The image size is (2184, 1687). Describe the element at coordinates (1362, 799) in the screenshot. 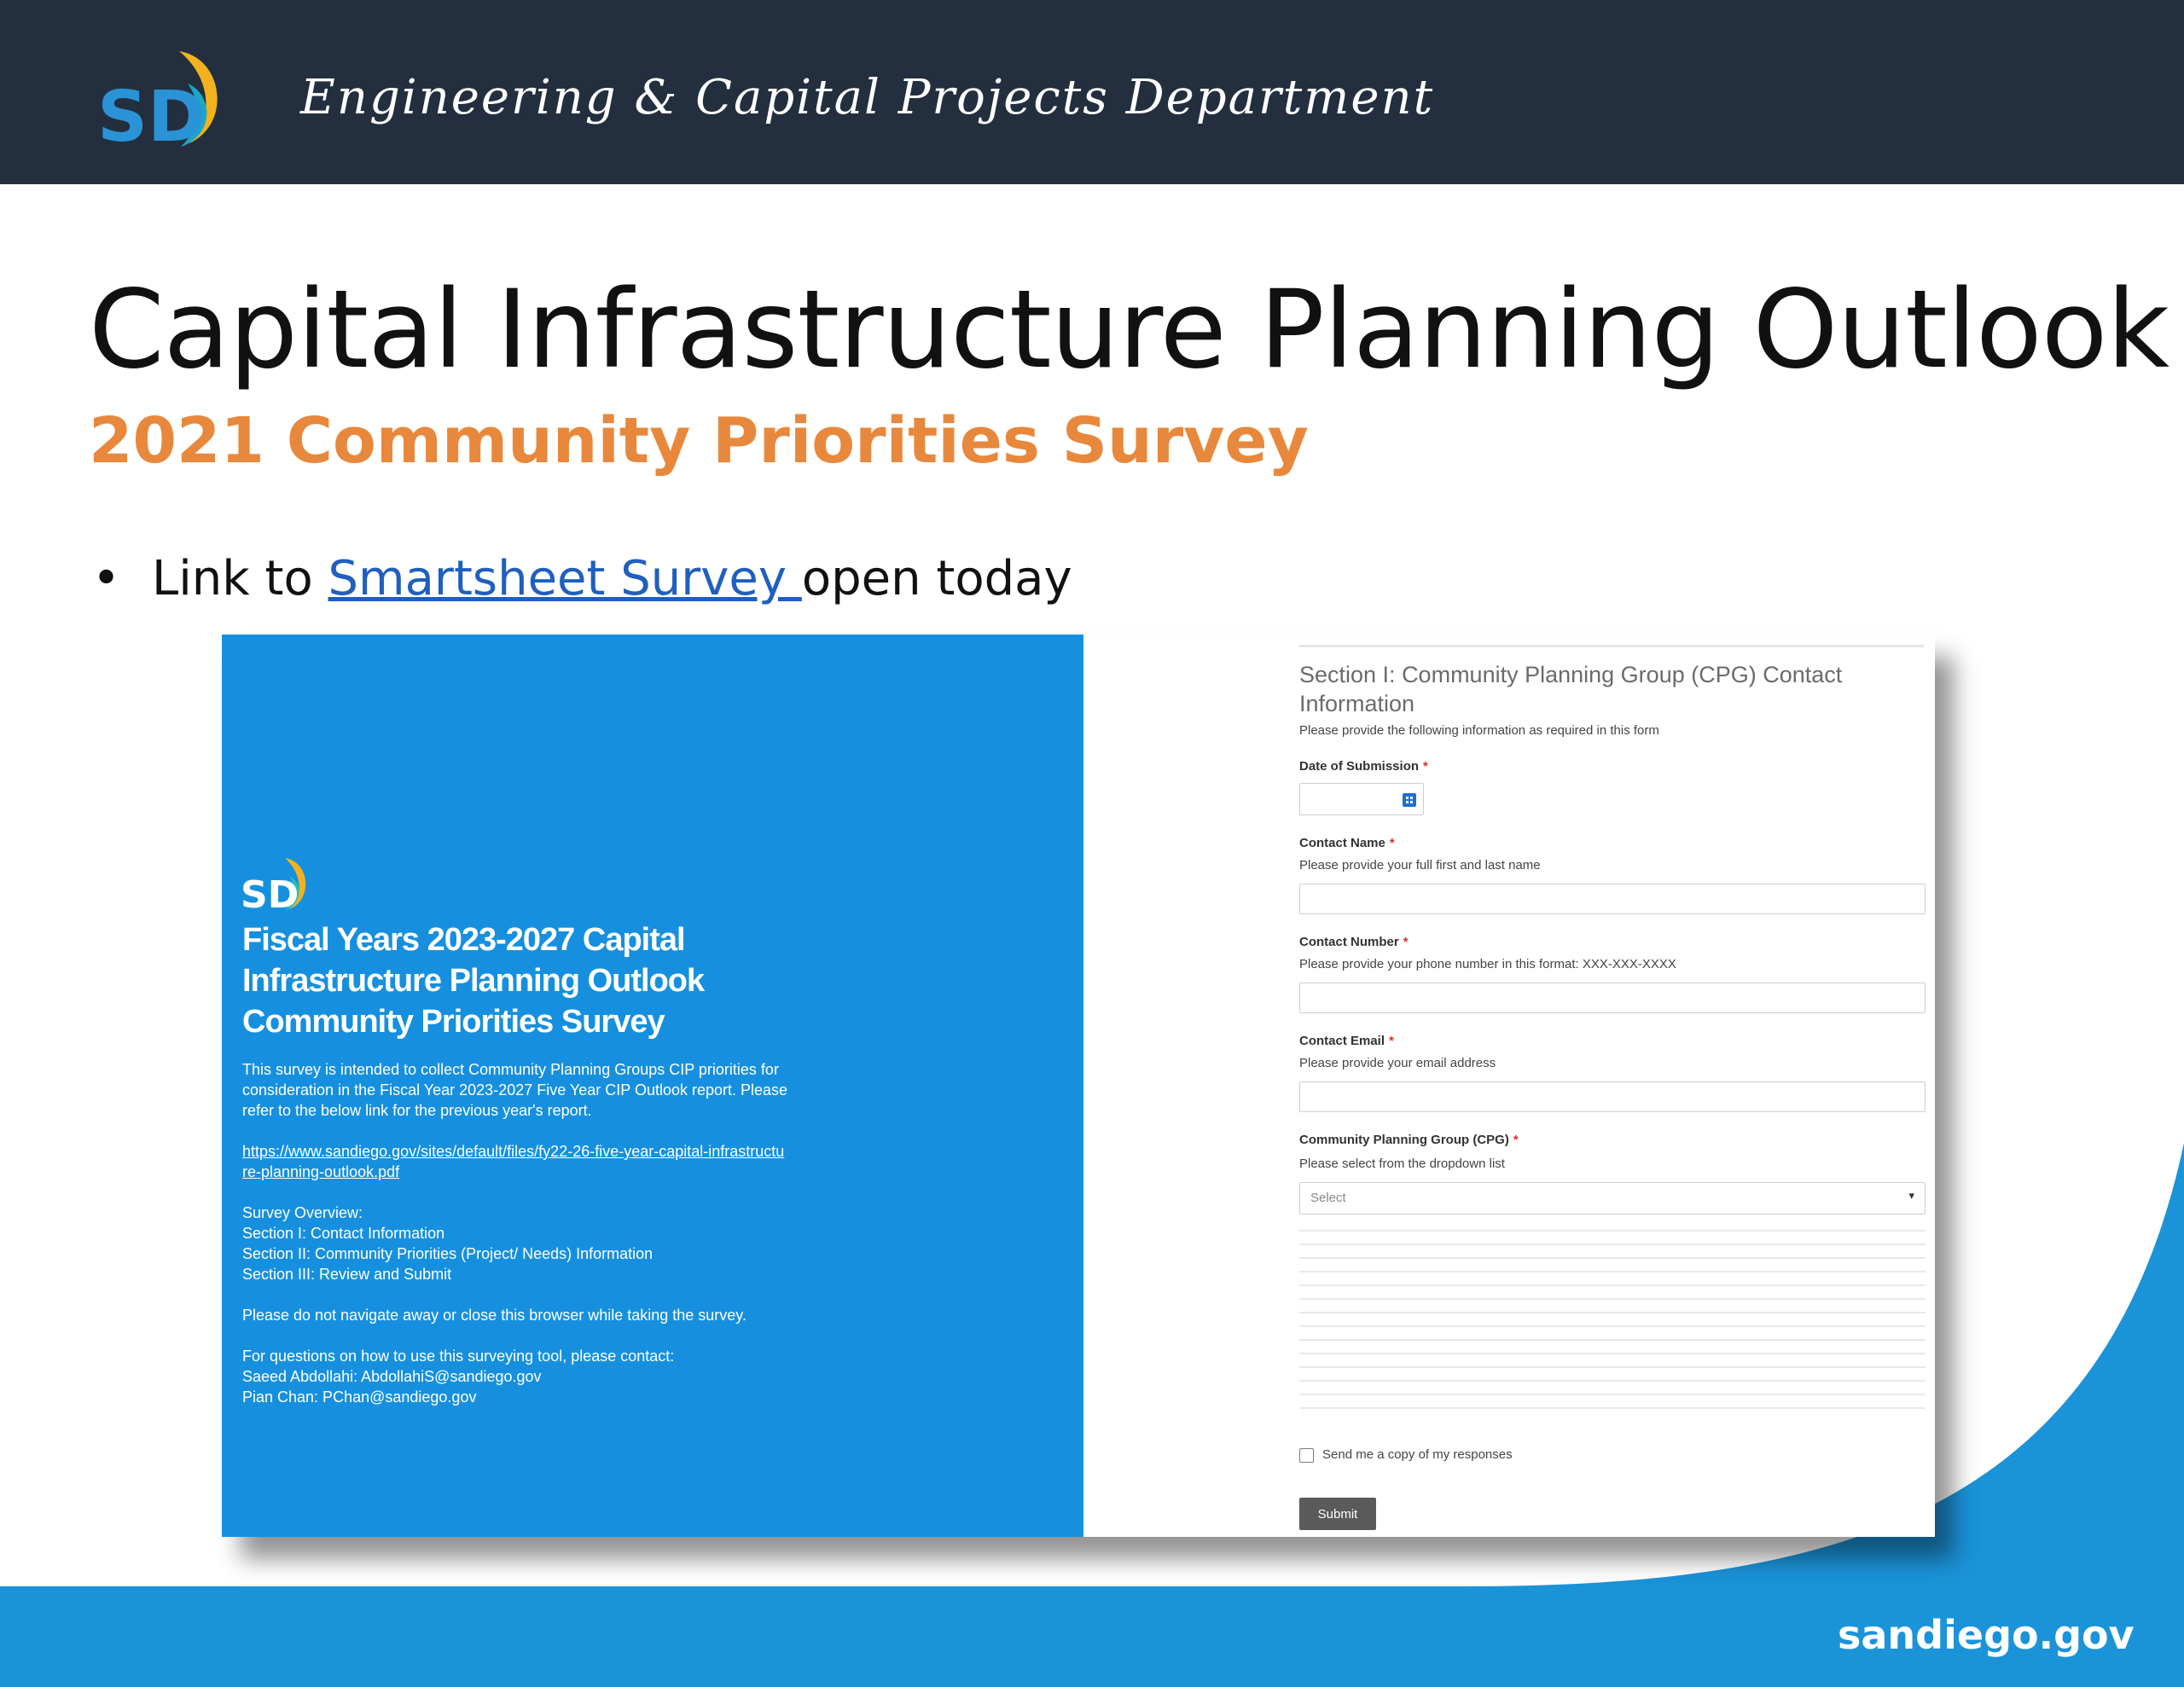

I see `date-of-submission-input` at that location.